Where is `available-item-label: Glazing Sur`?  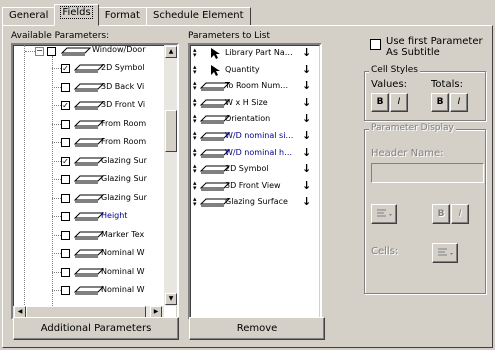
available-item-label: Glazing Sur is located at coordinates (124, 197).